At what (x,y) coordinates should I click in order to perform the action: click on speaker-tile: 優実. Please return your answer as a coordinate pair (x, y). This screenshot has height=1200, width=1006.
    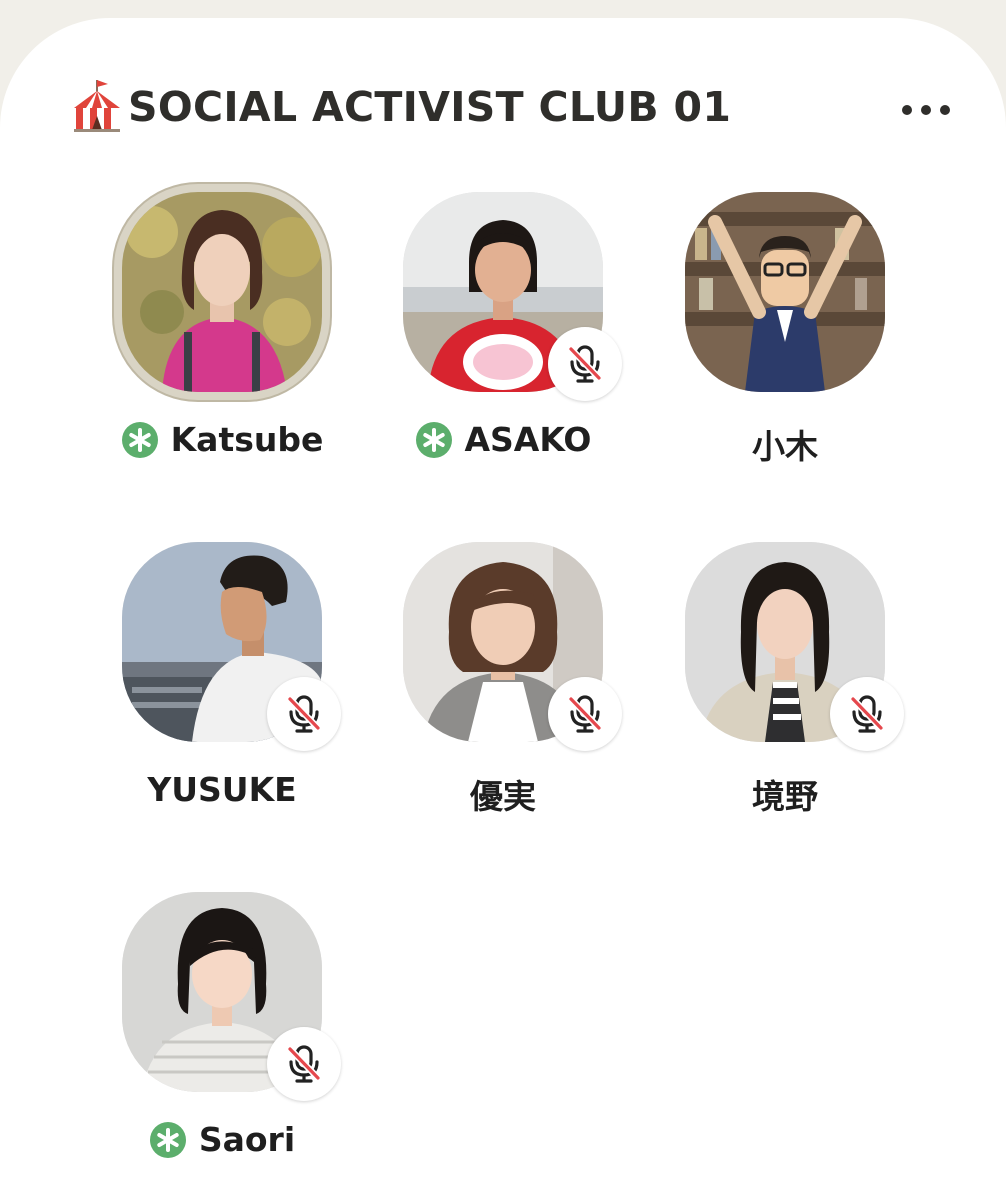
    Looking at the image, I should click on (505, 692).